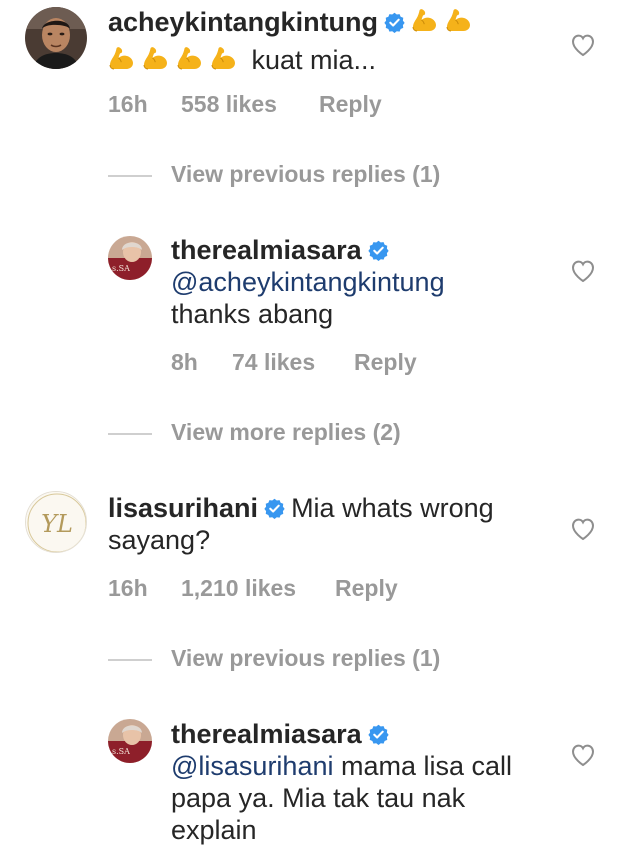 This screenshot has width=640, height=858. What do you see at coordinates (318, 798) in the screenshot?
I see `reply-text-line2: papa ya. Mia tak tau nak` at bounding box center [318, 798].